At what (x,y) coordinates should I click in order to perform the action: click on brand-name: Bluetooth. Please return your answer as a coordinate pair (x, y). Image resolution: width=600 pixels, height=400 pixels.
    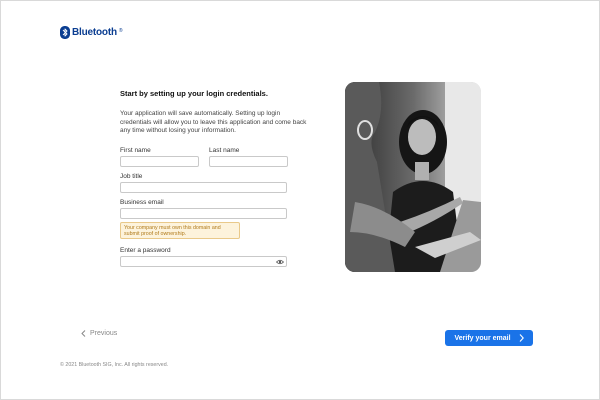
    Looking at the image, I should click on (94, 32).